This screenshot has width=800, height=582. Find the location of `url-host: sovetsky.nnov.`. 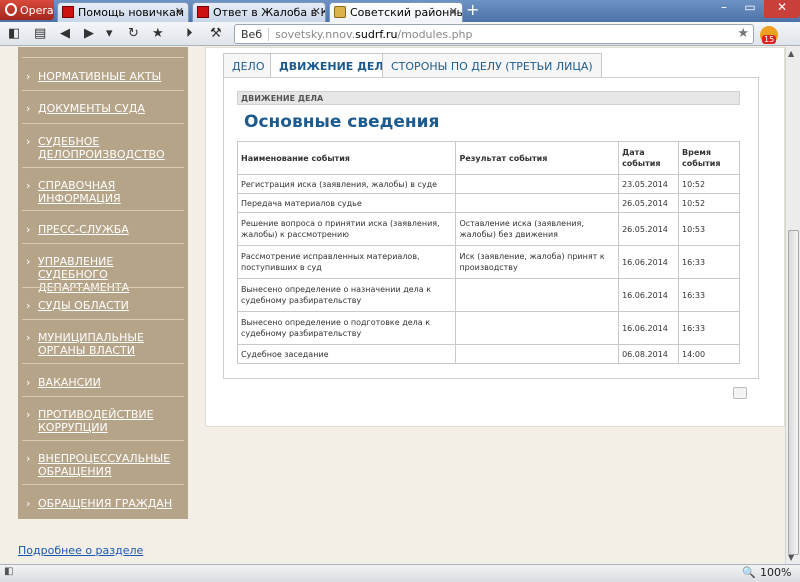

url-host: sovetsky.nnov. is located at coordinates (315, 34).